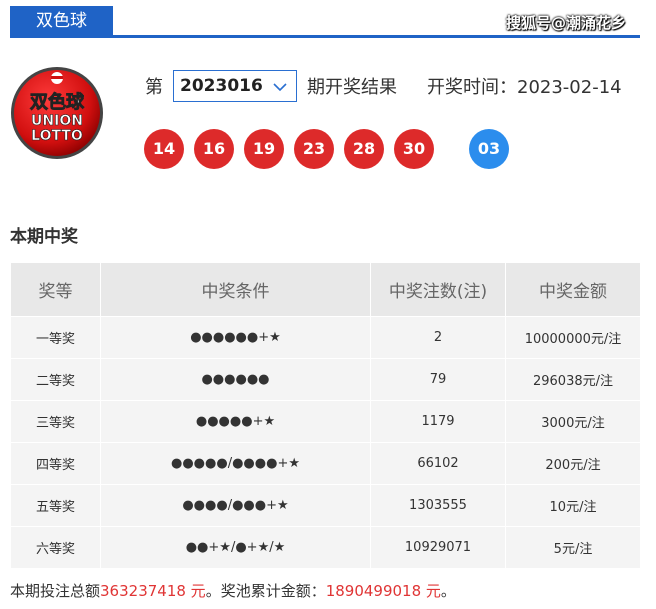  What do you see at coordinates (280, 87) in the screenshot?
I see `chevron-down-icon` at bounding box center [280, 87].